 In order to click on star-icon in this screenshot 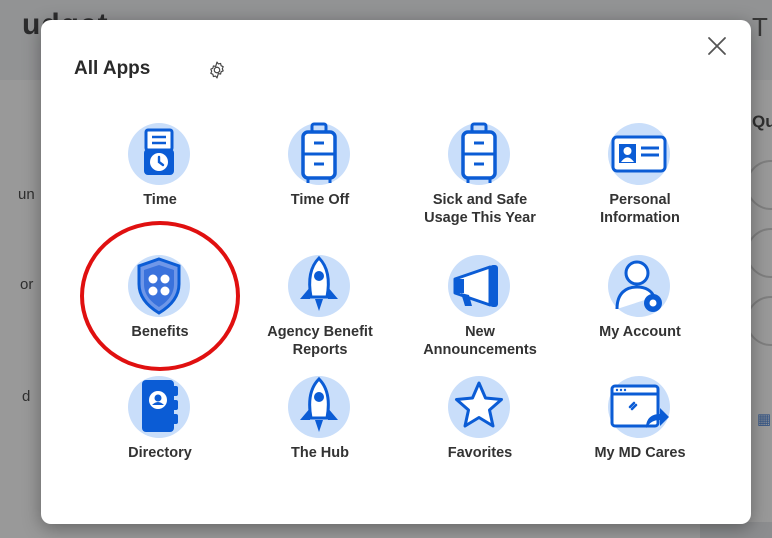, I will do `click(479, 407)`.